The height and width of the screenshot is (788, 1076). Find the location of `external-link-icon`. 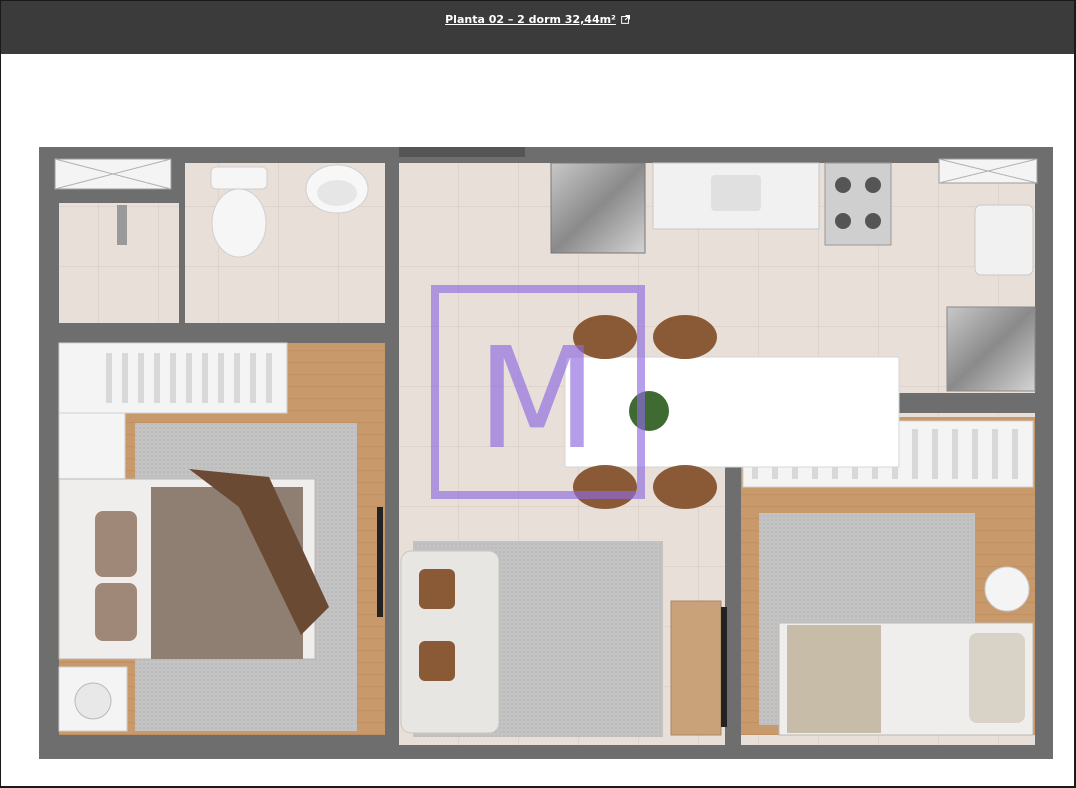

external-link-icon is located at coordinates (625, 19).